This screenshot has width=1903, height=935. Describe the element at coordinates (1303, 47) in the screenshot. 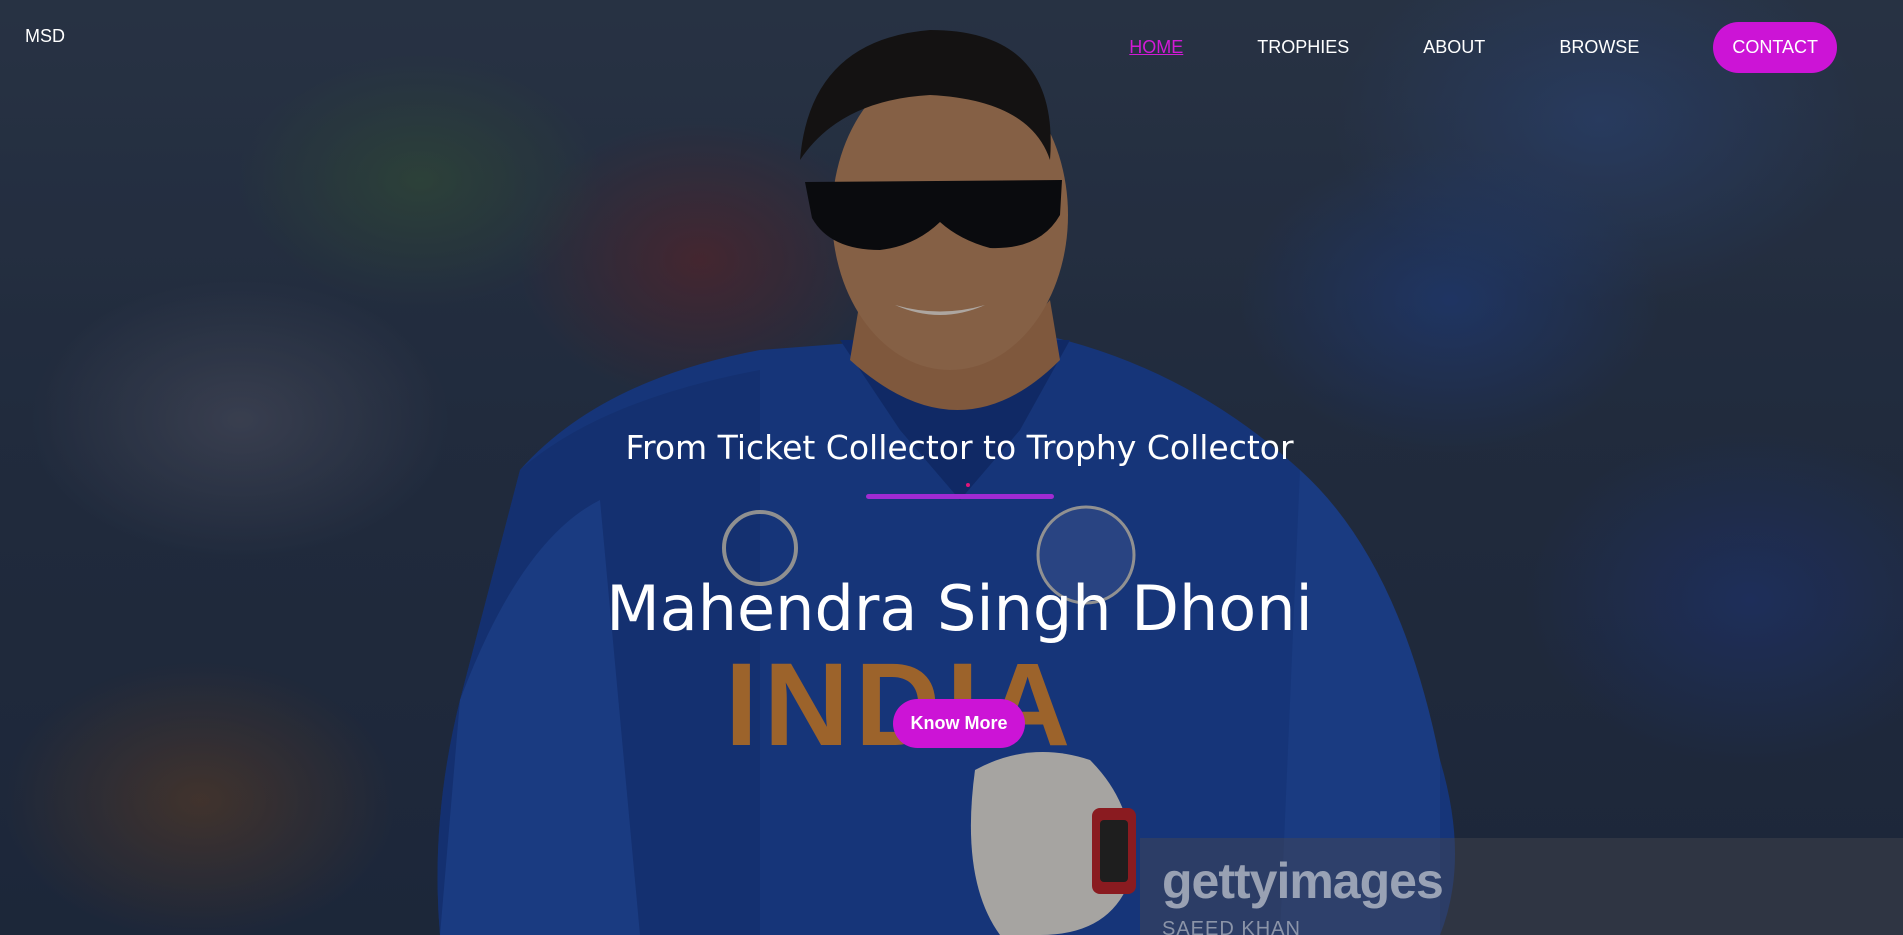

I see `nav-trophies: TROPHIES` at that location.